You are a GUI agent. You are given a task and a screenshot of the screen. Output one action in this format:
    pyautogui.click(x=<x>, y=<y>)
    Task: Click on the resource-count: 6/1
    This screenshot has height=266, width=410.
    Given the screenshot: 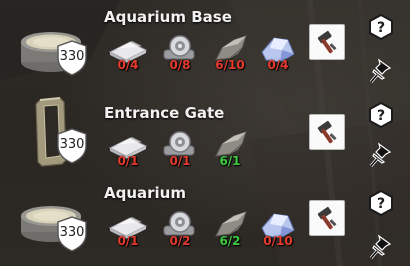 What is the action you would take?
    pyautogui.click(x=230, y=161)
    